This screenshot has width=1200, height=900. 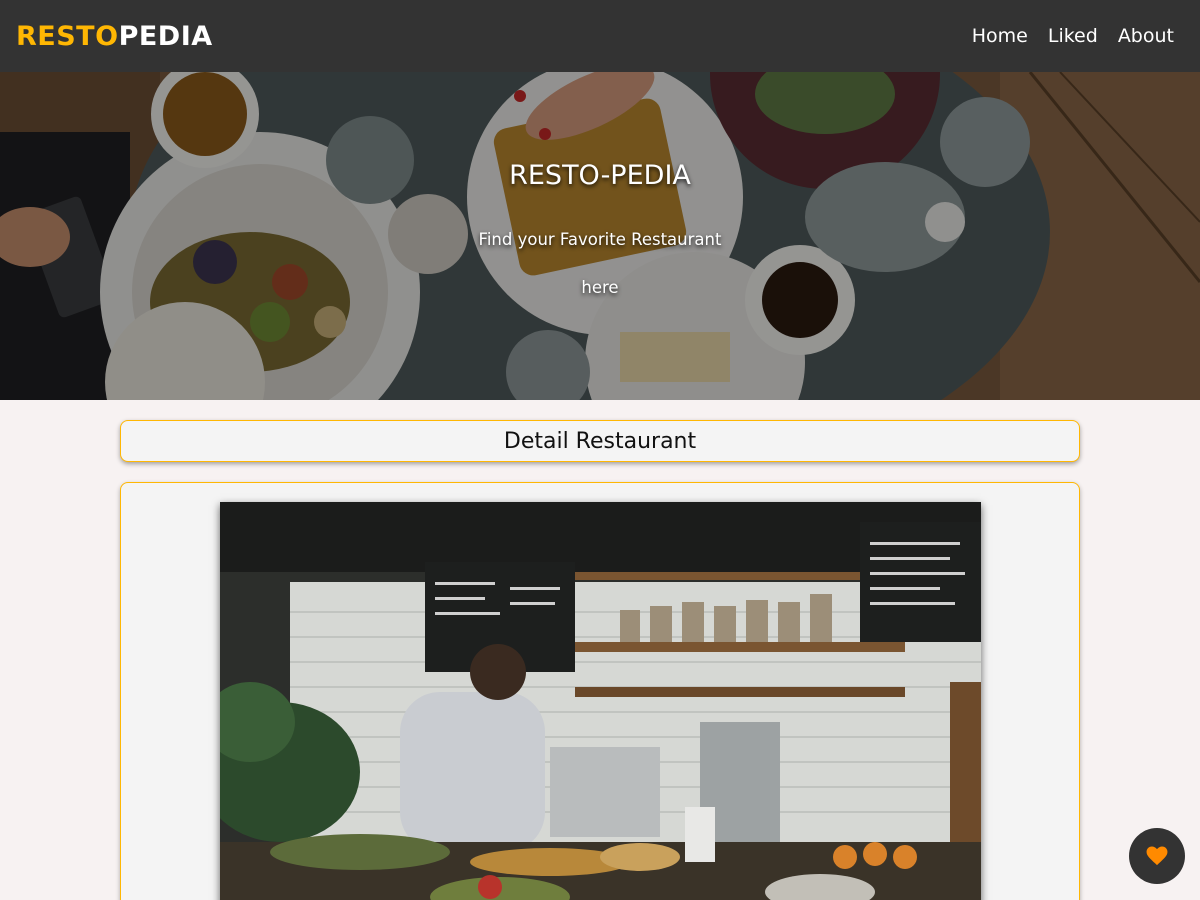 I want to click on hero-title: RESTO-PEDIA, so click(x=600, y=175).